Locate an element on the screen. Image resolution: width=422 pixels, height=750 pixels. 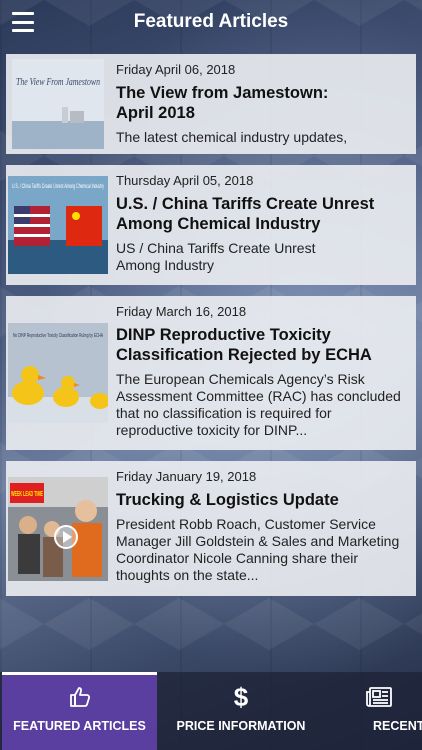
tab-featured-articles: FEATURED ARTICLES is located at coordinates (79, 711).